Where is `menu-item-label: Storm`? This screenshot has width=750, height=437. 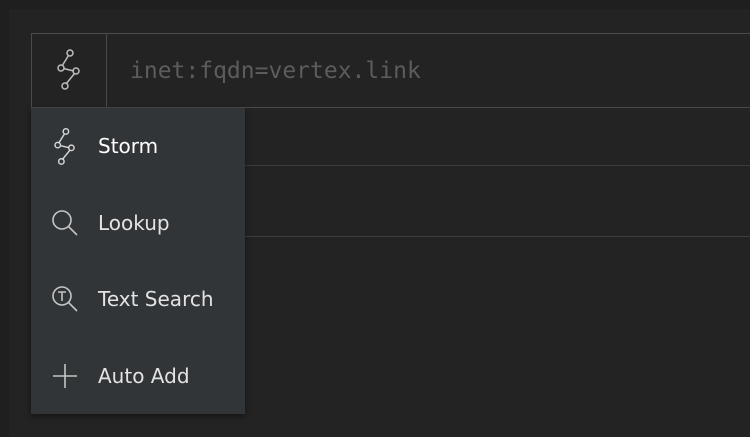
menu-item-label: Storm is located at coordinates (128, 146).